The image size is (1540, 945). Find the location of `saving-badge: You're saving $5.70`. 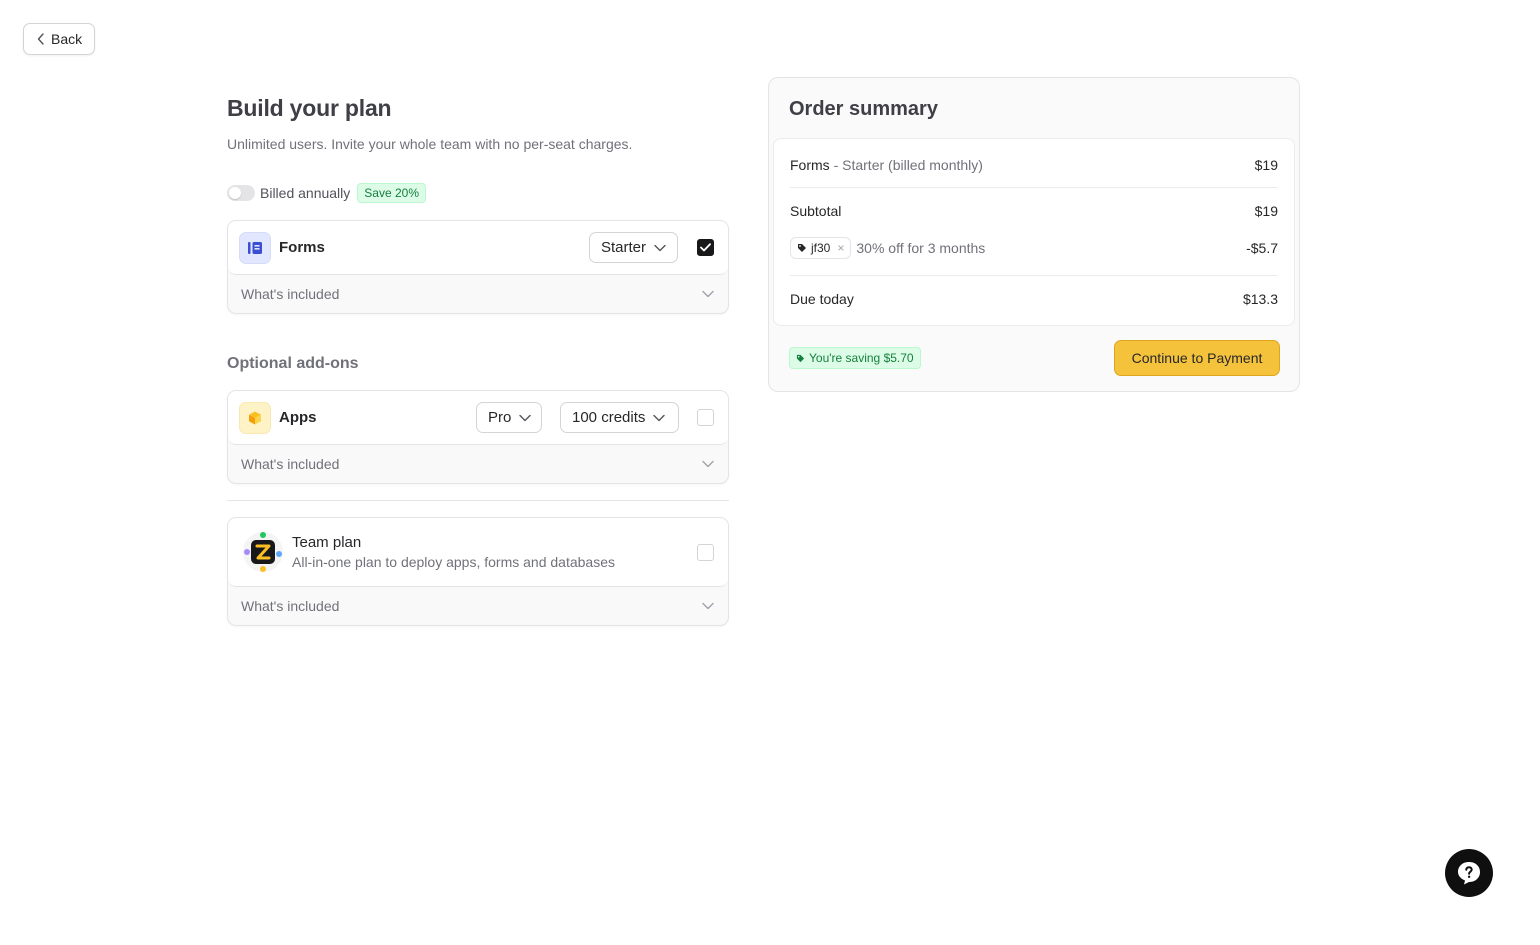

saving-badge: You're saving $5.70 is located at coordinates (855, 358).